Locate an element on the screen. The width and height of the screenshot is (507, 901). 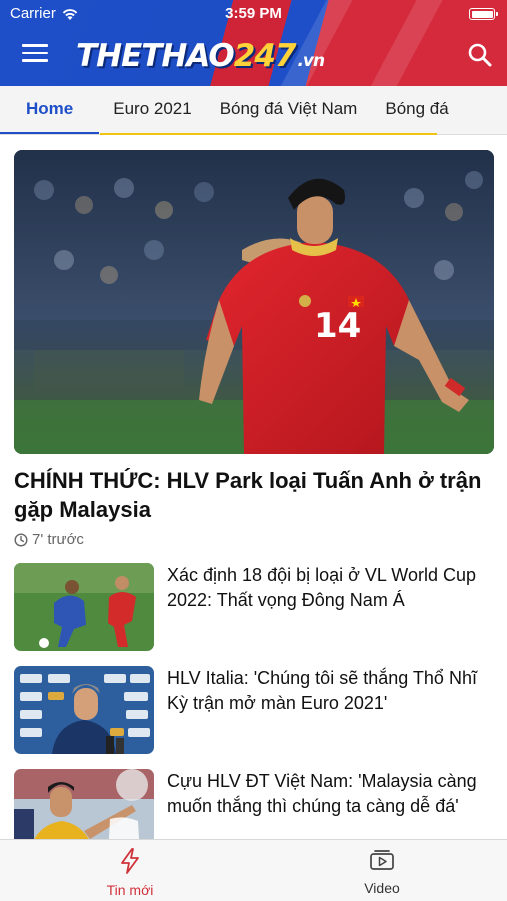
jersey-number: 14 is located at coordinates (337, 326).